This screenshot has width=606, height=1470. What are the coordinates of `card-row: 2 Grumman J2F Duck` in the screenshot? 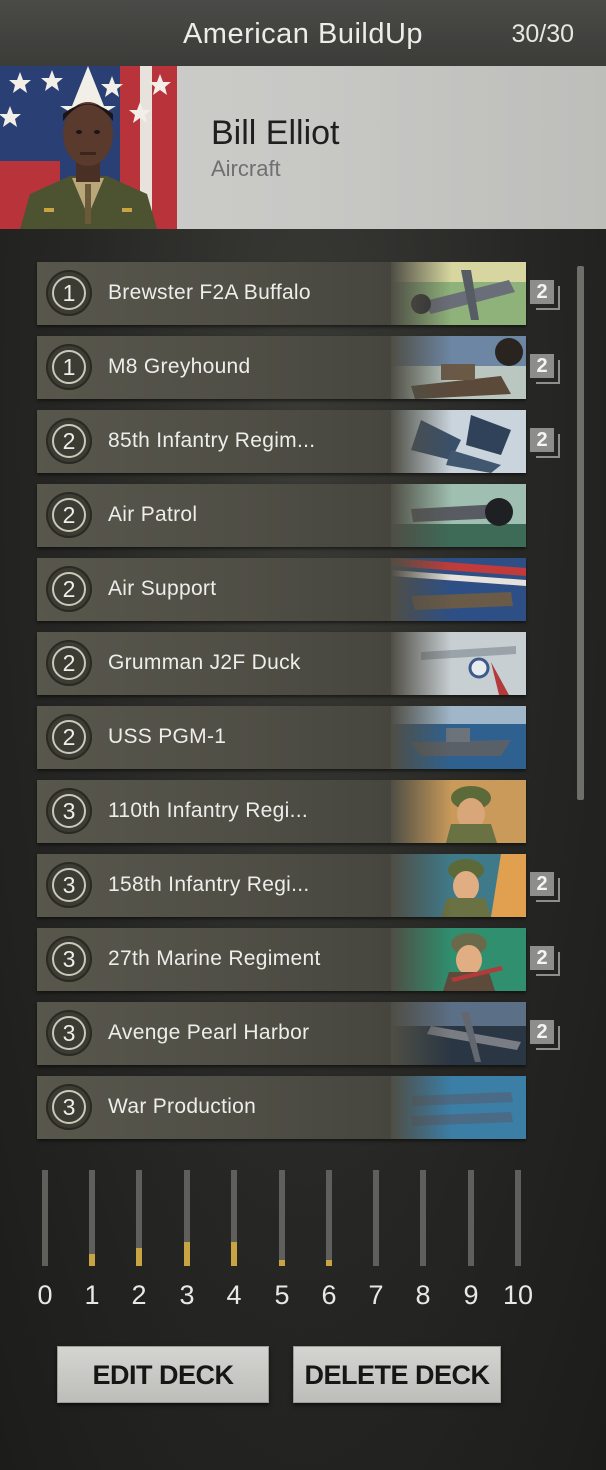 It's located at (281, 663).